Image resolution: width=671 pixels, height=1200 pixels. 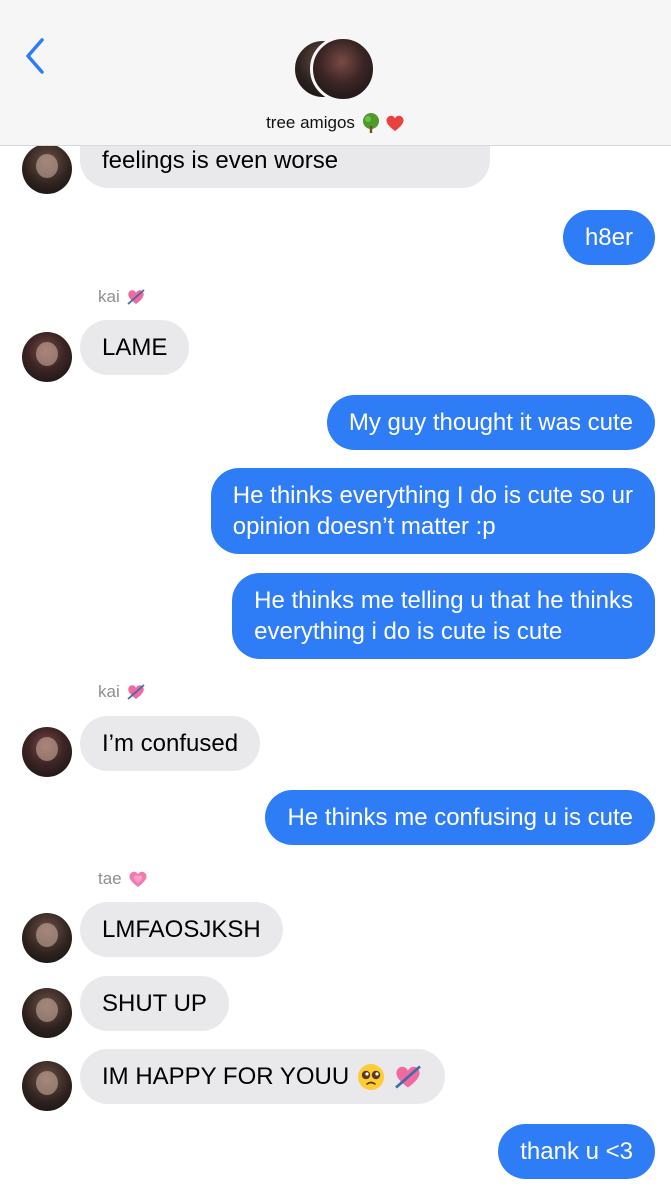 What do you see at coordinates (343, 69) in the screenshot?
I see `member-avatar` at bounding box center [343, 69].